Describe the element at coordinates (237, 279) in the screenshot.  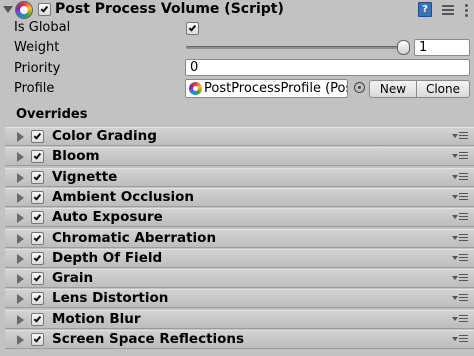
I see `override-item: Grain` at that location.